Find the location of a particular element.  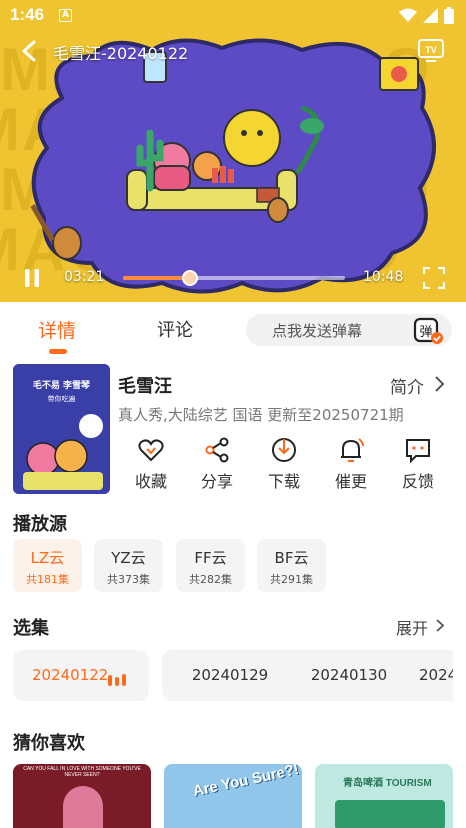

share-button: 分享 is located at coordinates (217, 464).